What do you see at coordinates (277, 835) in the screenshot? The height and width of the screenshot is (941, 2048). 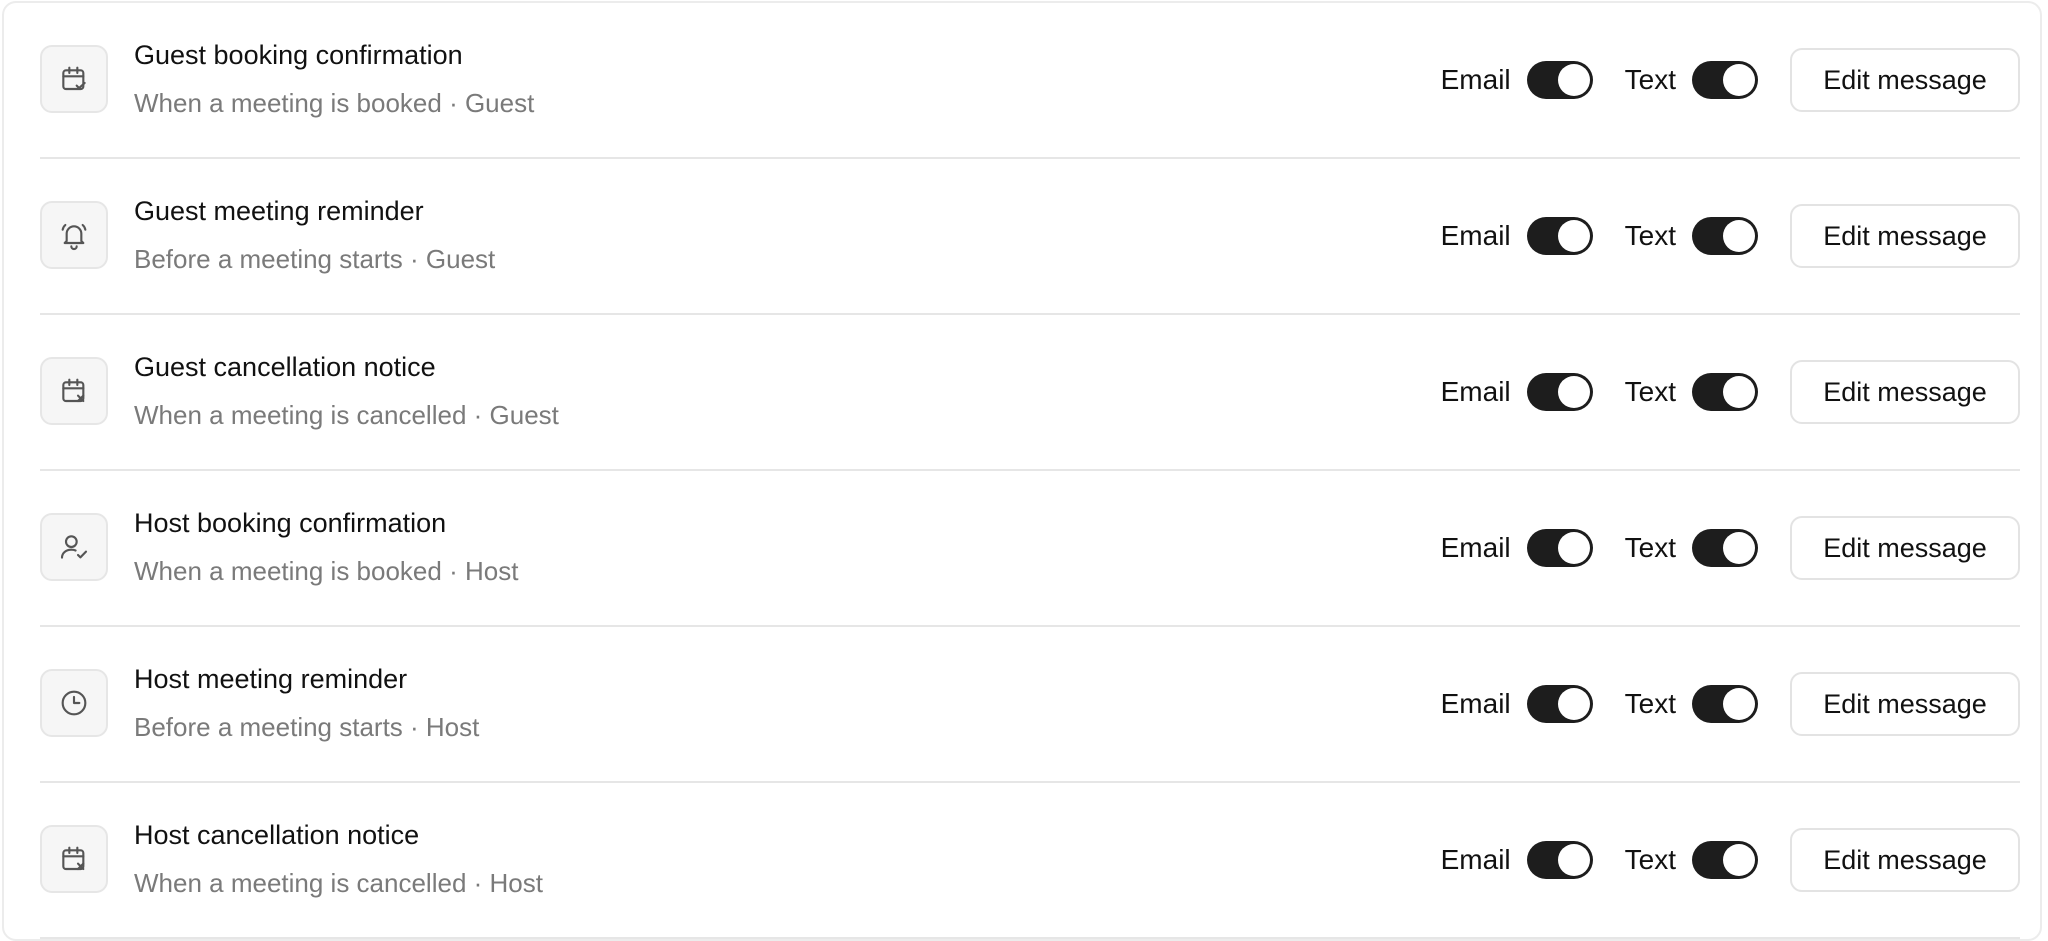 I see `notification-title: Host cancellation notice` at bounding box center [277, 835].